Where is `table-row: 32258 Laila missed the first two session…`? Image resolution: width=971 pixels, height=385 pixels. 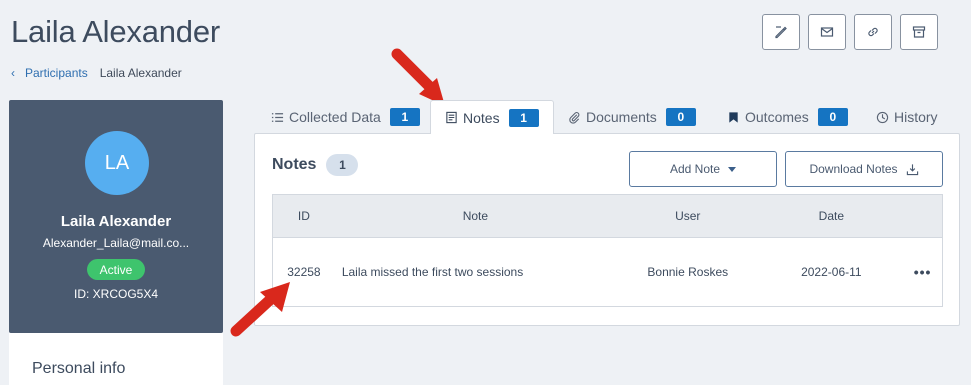 table-row: 32258 Laila missed the first two session… is located at coordinates (607, 272).